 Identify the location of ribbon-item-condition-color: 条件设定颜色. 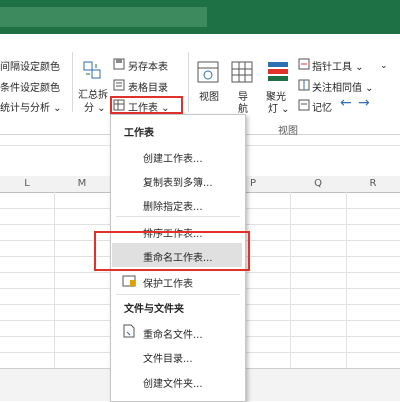
(30, 86).